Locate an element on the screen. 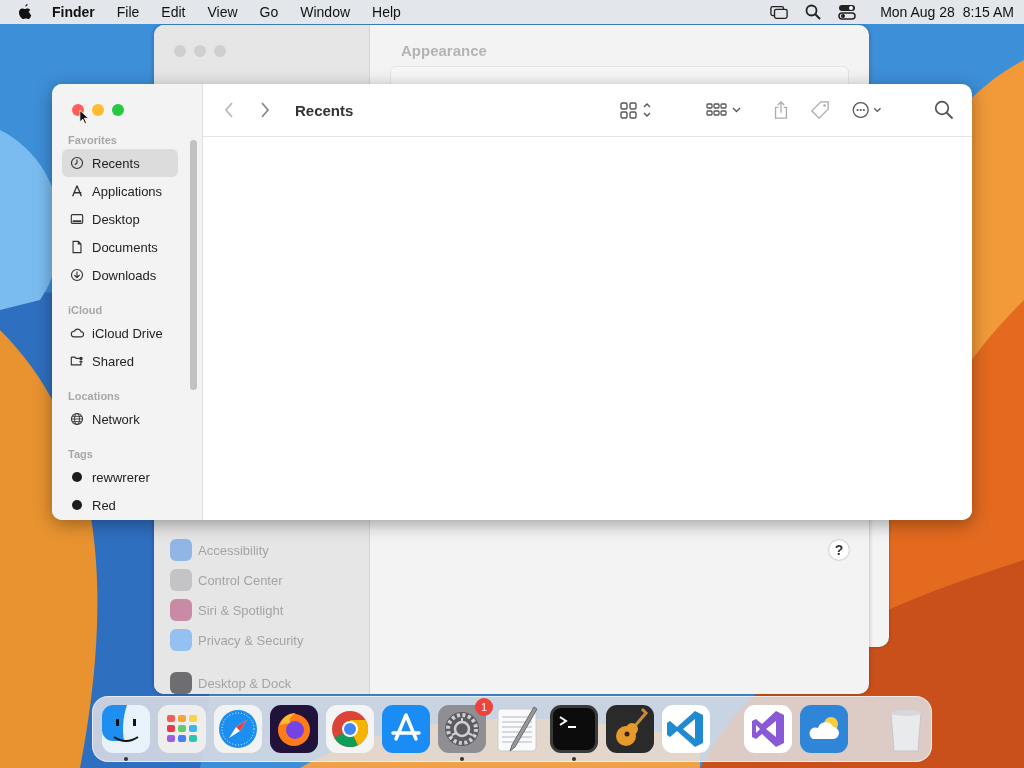  menu-item: Help is located at coordinates (386, 12).